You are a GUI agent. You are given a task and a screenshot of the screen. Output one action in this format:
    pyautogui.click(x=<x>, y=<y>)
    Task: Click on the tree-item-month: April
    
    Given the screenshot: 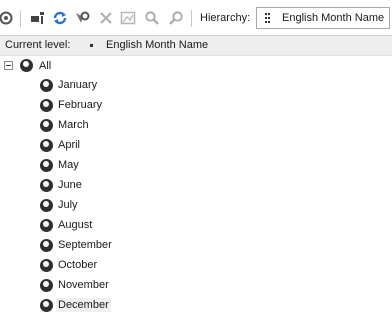 What is the action you would take?
    pyautogui.click(x=196, y=146)
    